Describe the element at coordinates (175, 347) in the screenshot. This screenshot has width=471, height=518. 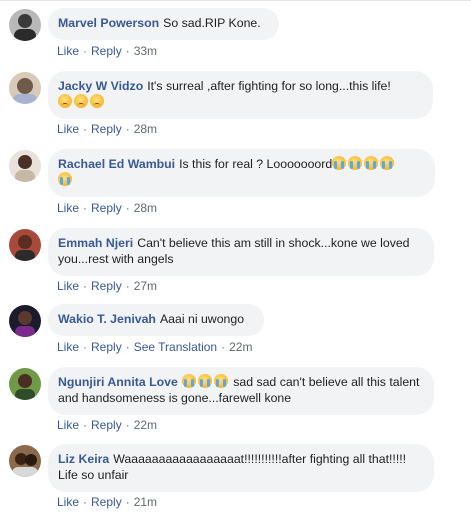
I see `see-translation-link: See Translation` at that location.